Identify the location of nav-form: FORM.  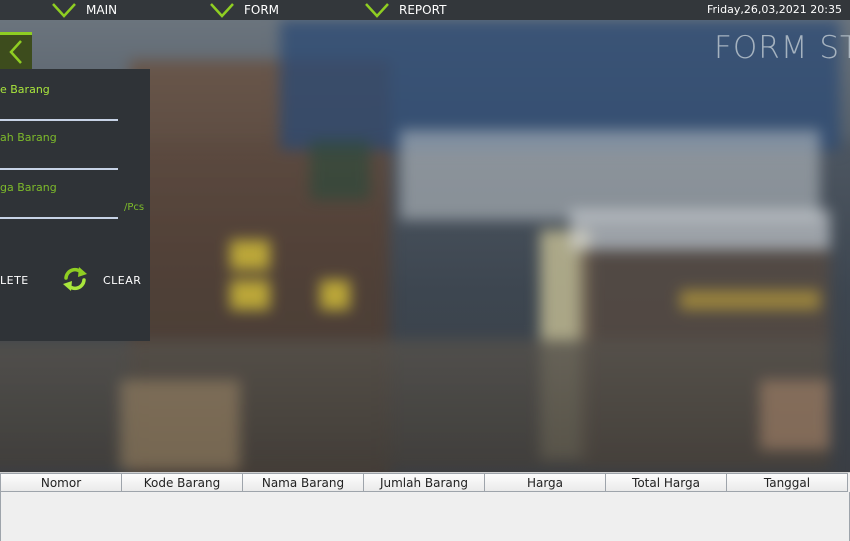
(243, 10).